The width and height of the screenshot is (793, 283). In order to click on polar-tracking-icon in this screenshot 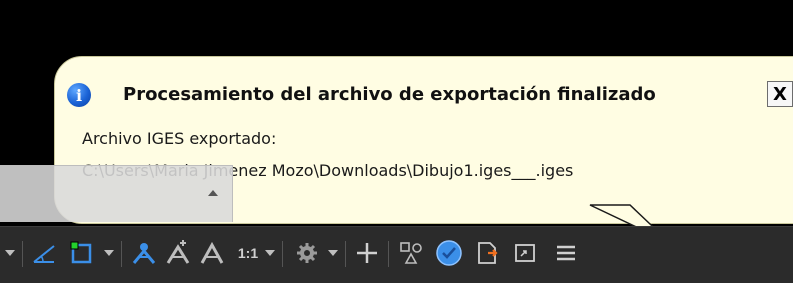, I will do `click(44, 253)`.